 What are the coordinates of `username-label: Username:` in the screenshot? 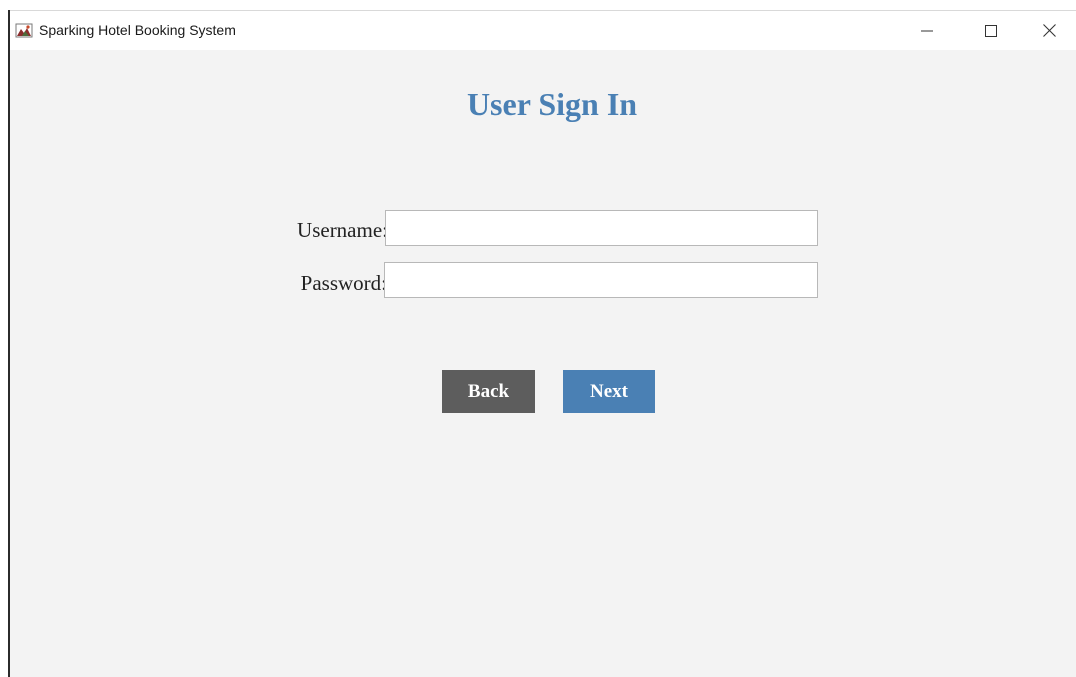 It's located at (342, 230).